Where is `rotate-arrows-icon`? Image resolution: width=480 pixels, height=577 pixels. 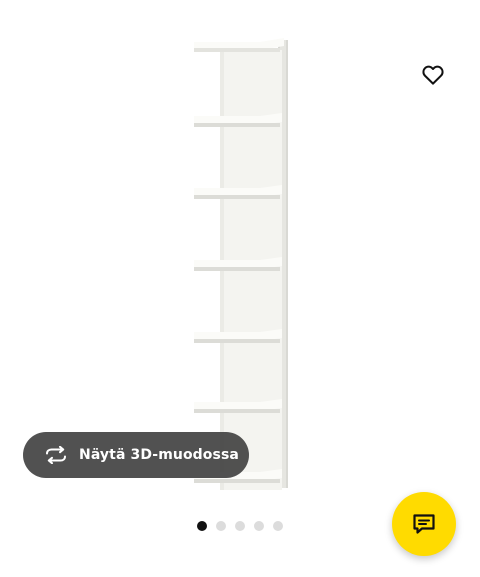
rotate-arrows-icon is located at coordinates (56, 455).